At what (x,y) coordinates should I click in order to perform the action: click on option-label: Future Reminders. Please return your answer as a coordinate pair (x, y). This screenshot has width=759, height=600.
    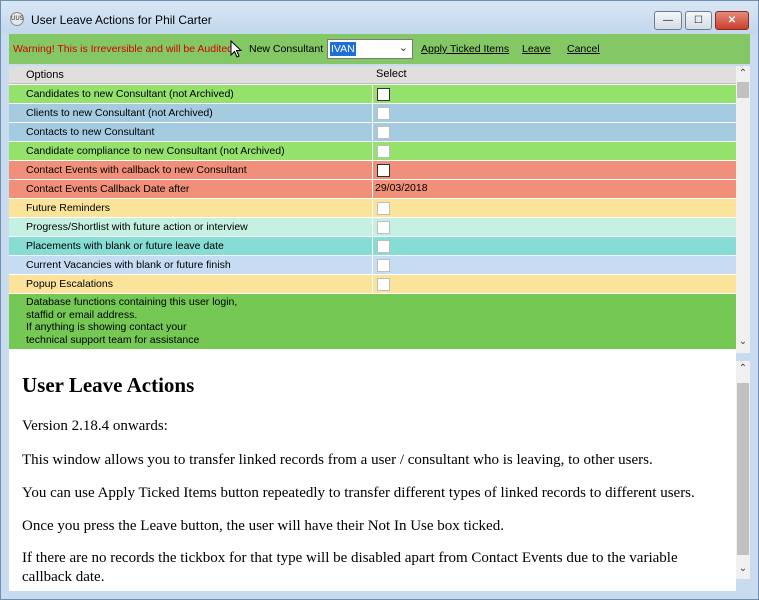
    Looking at the image, I should click on (68, 208).